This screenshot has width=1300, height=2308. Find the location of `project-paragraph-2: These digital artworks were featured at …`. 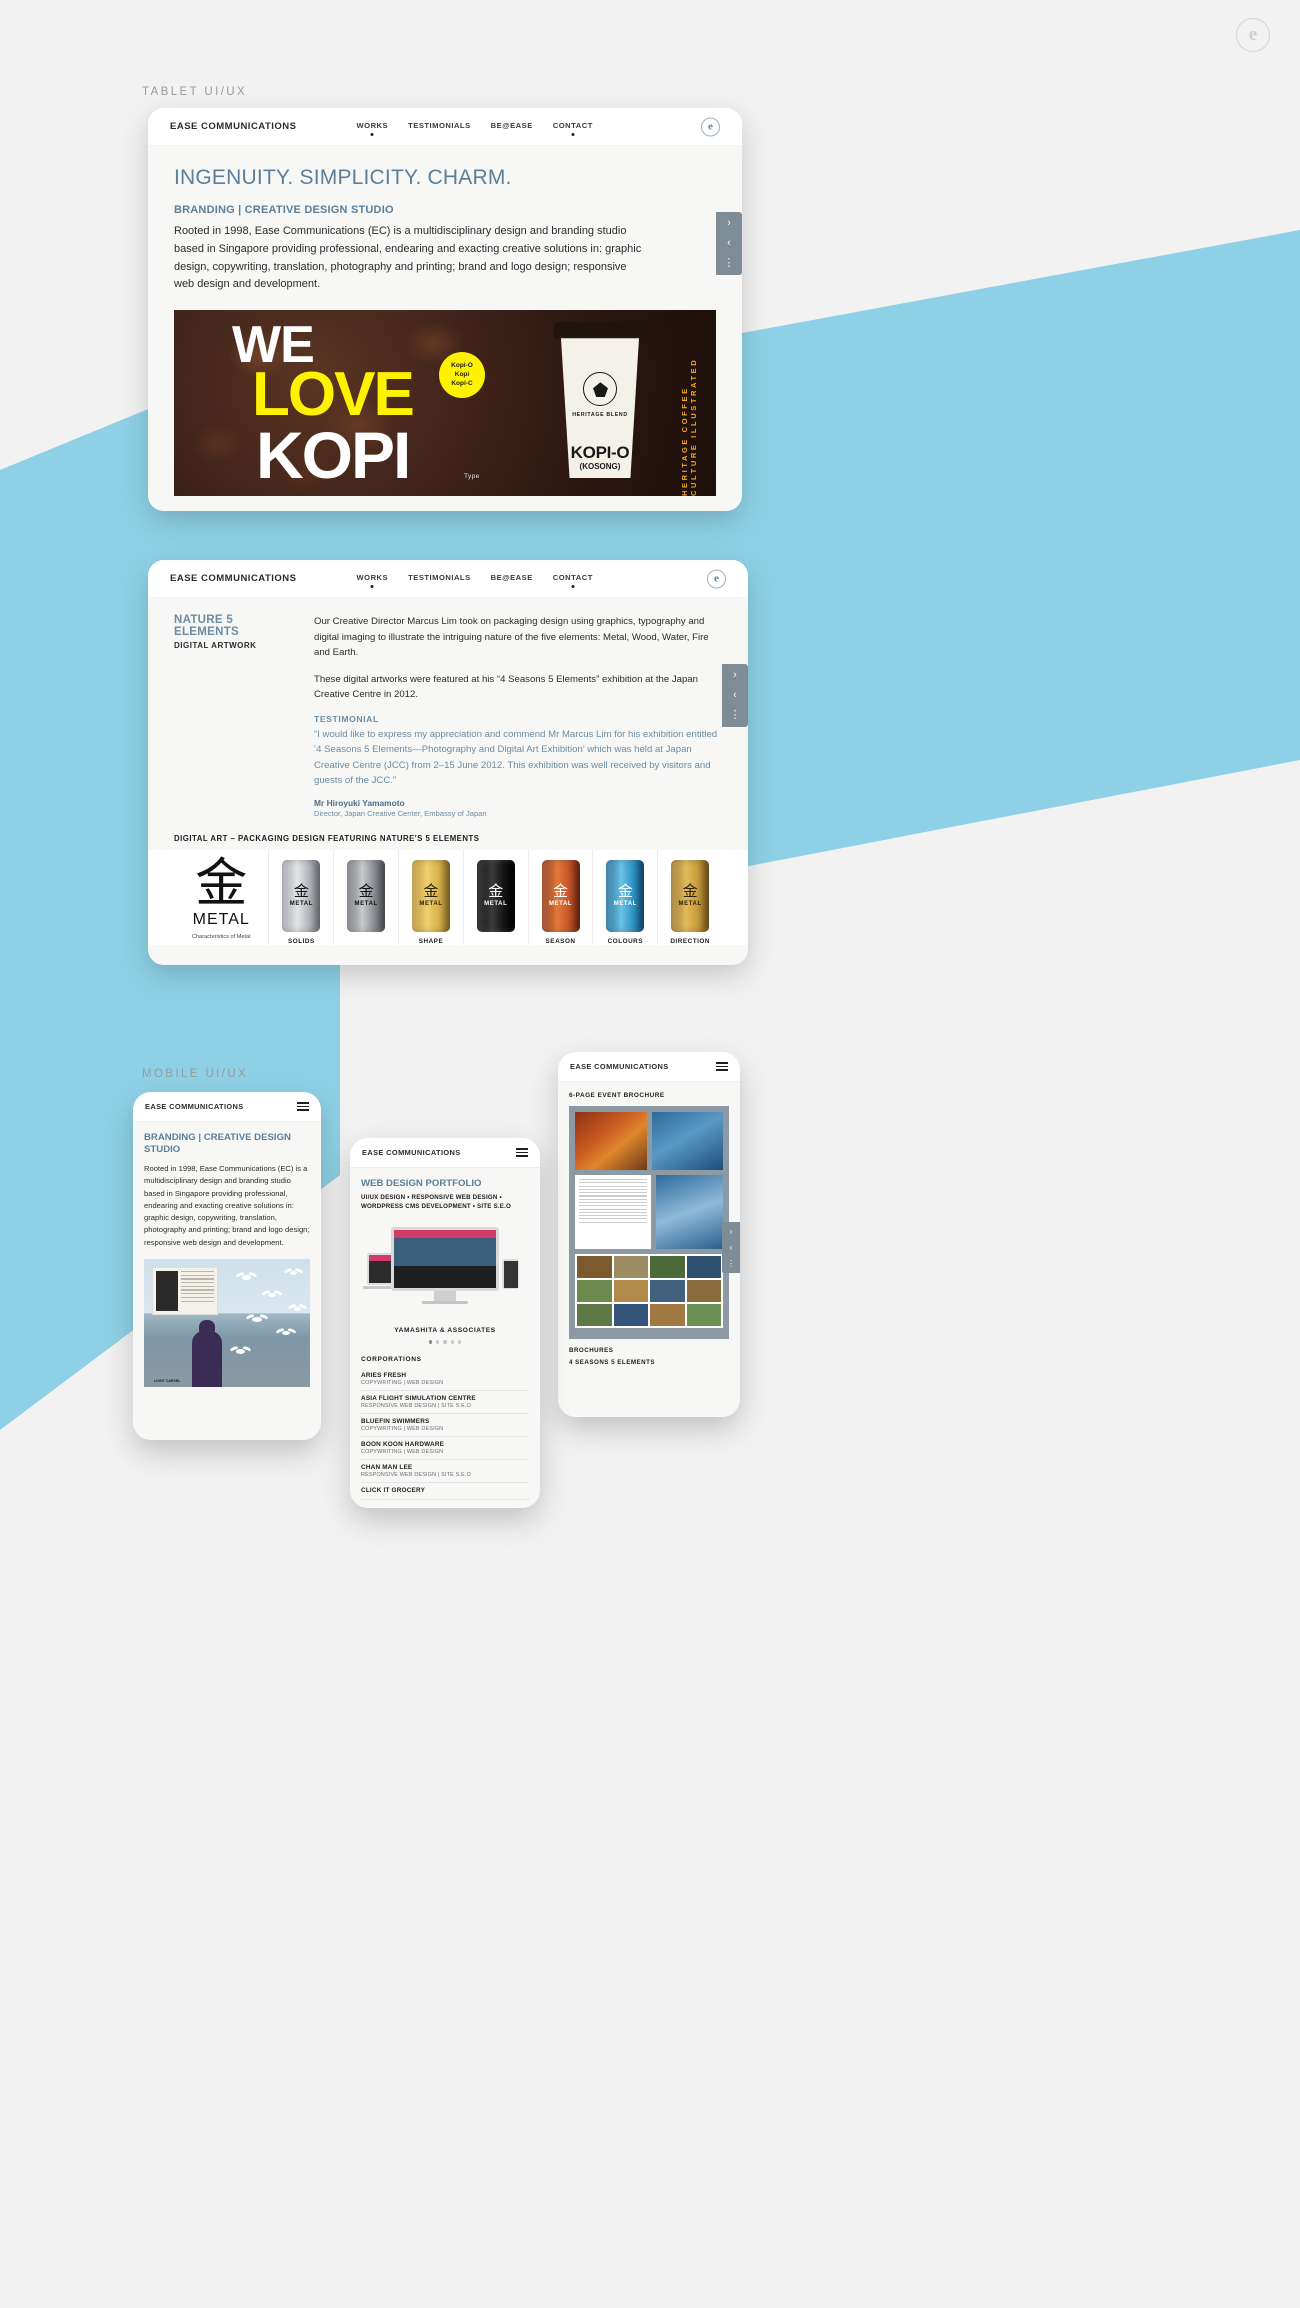

project-paragraph-2: These digital artworks were featured at … is located at coordinates (506, 687).